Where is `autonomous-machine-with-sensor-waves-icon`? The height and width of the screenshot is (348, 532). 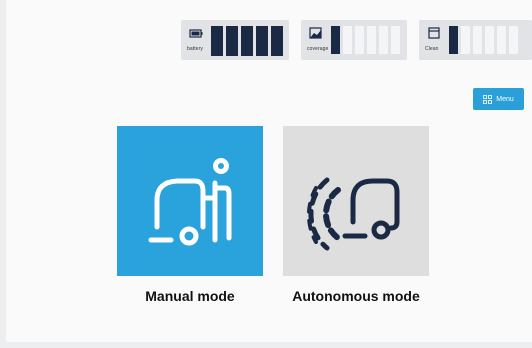
autonomous-machine-with-sensor-waves-icon is located at coordinates (353, 214).